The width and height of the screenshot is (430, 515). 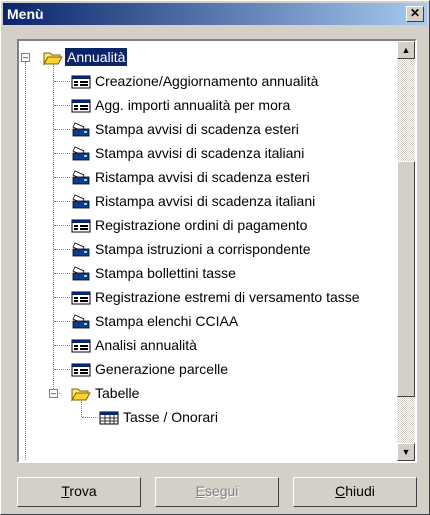 What do you see at coordinates (340, 491) in the screenshot?
I see `chiudi-accel: C` at bounding box center [340, 491].